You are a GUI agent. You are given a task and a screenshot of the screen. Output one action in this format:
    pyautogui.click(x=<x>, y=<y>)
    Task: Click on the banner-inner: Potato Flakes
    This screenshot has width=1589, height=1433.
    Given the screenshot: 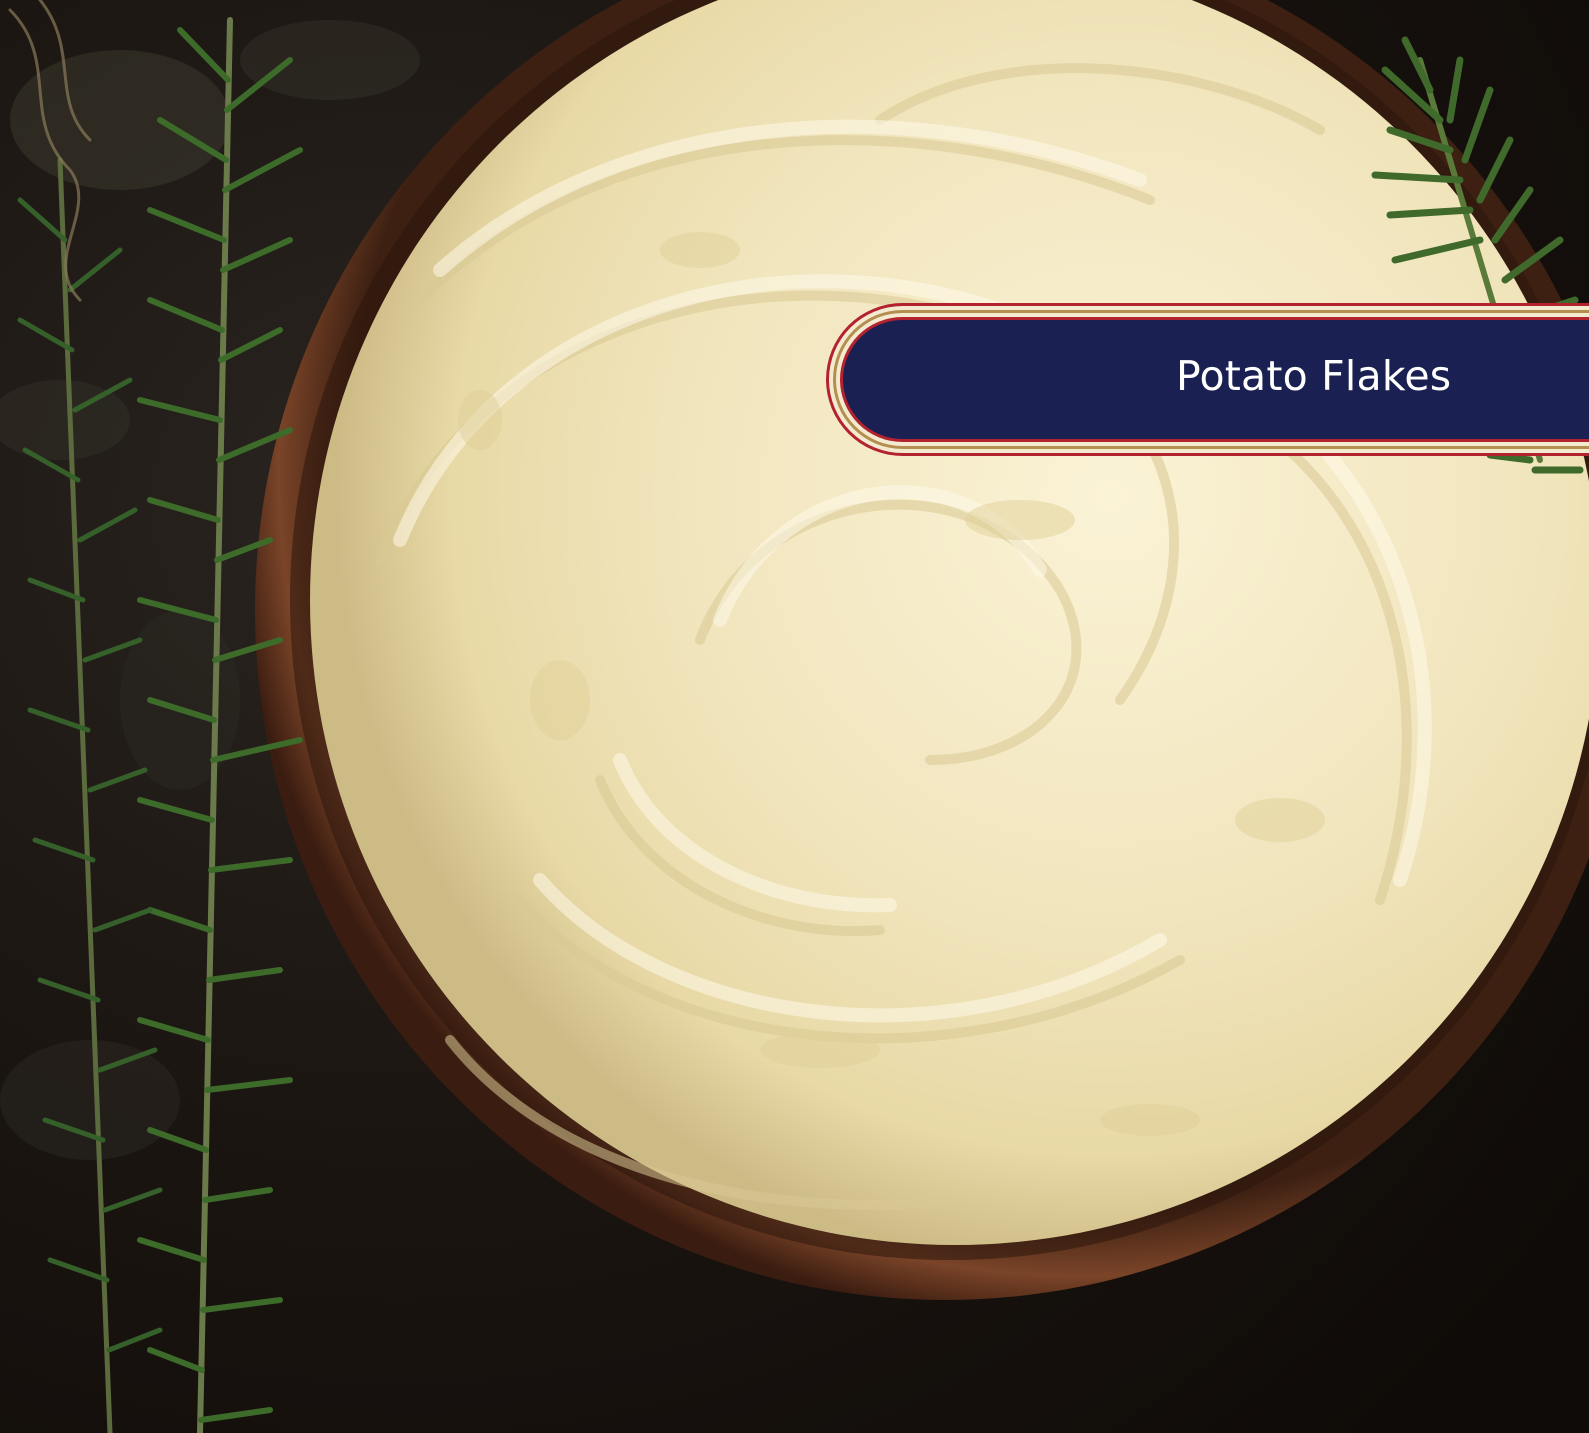 What is the action you would take?
    pyautogui.click(x=1214, y=379)
    